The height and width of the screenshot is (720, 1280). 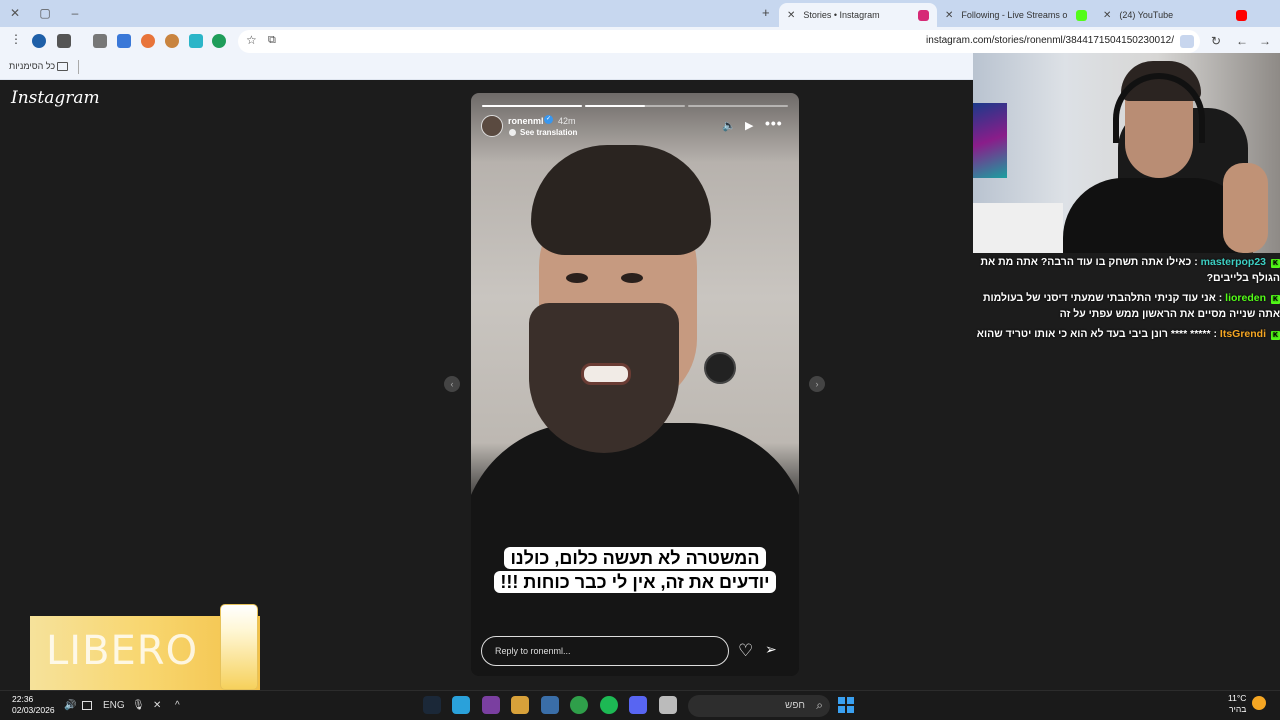 What do you see at coordinates (64, 41) in the screenshot?
I see `reading-list-icon` at bounding box center [64, 41].